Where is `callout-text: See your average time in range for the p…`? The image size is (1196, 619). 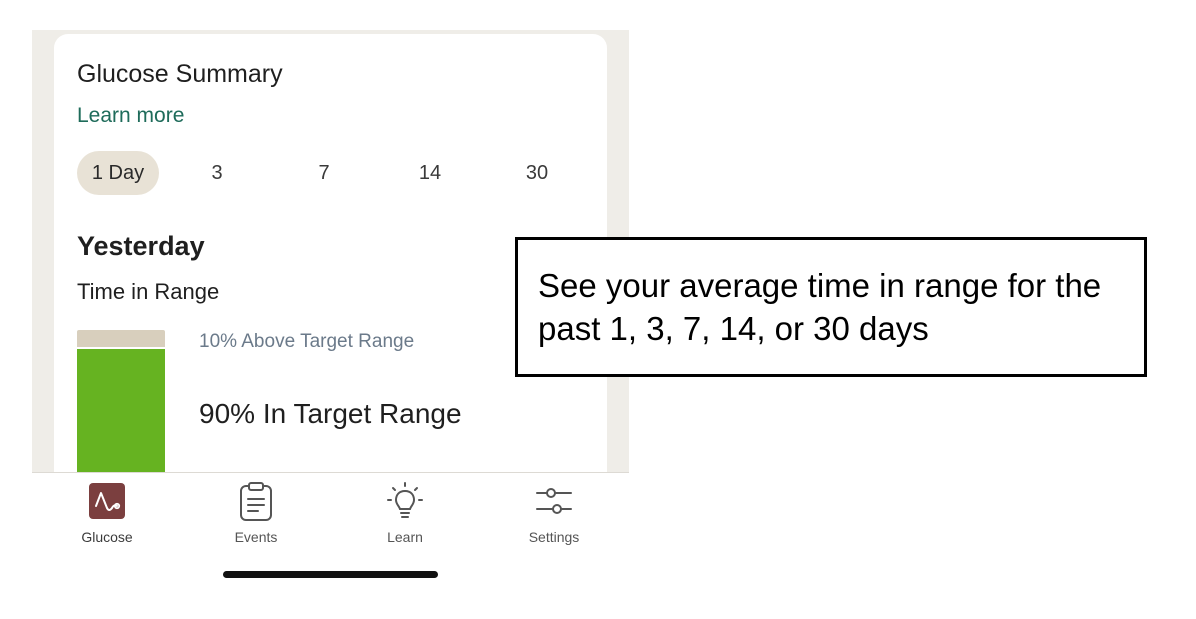 callout-text: See your average time in range for the p… is located at coordinates (820, 307).